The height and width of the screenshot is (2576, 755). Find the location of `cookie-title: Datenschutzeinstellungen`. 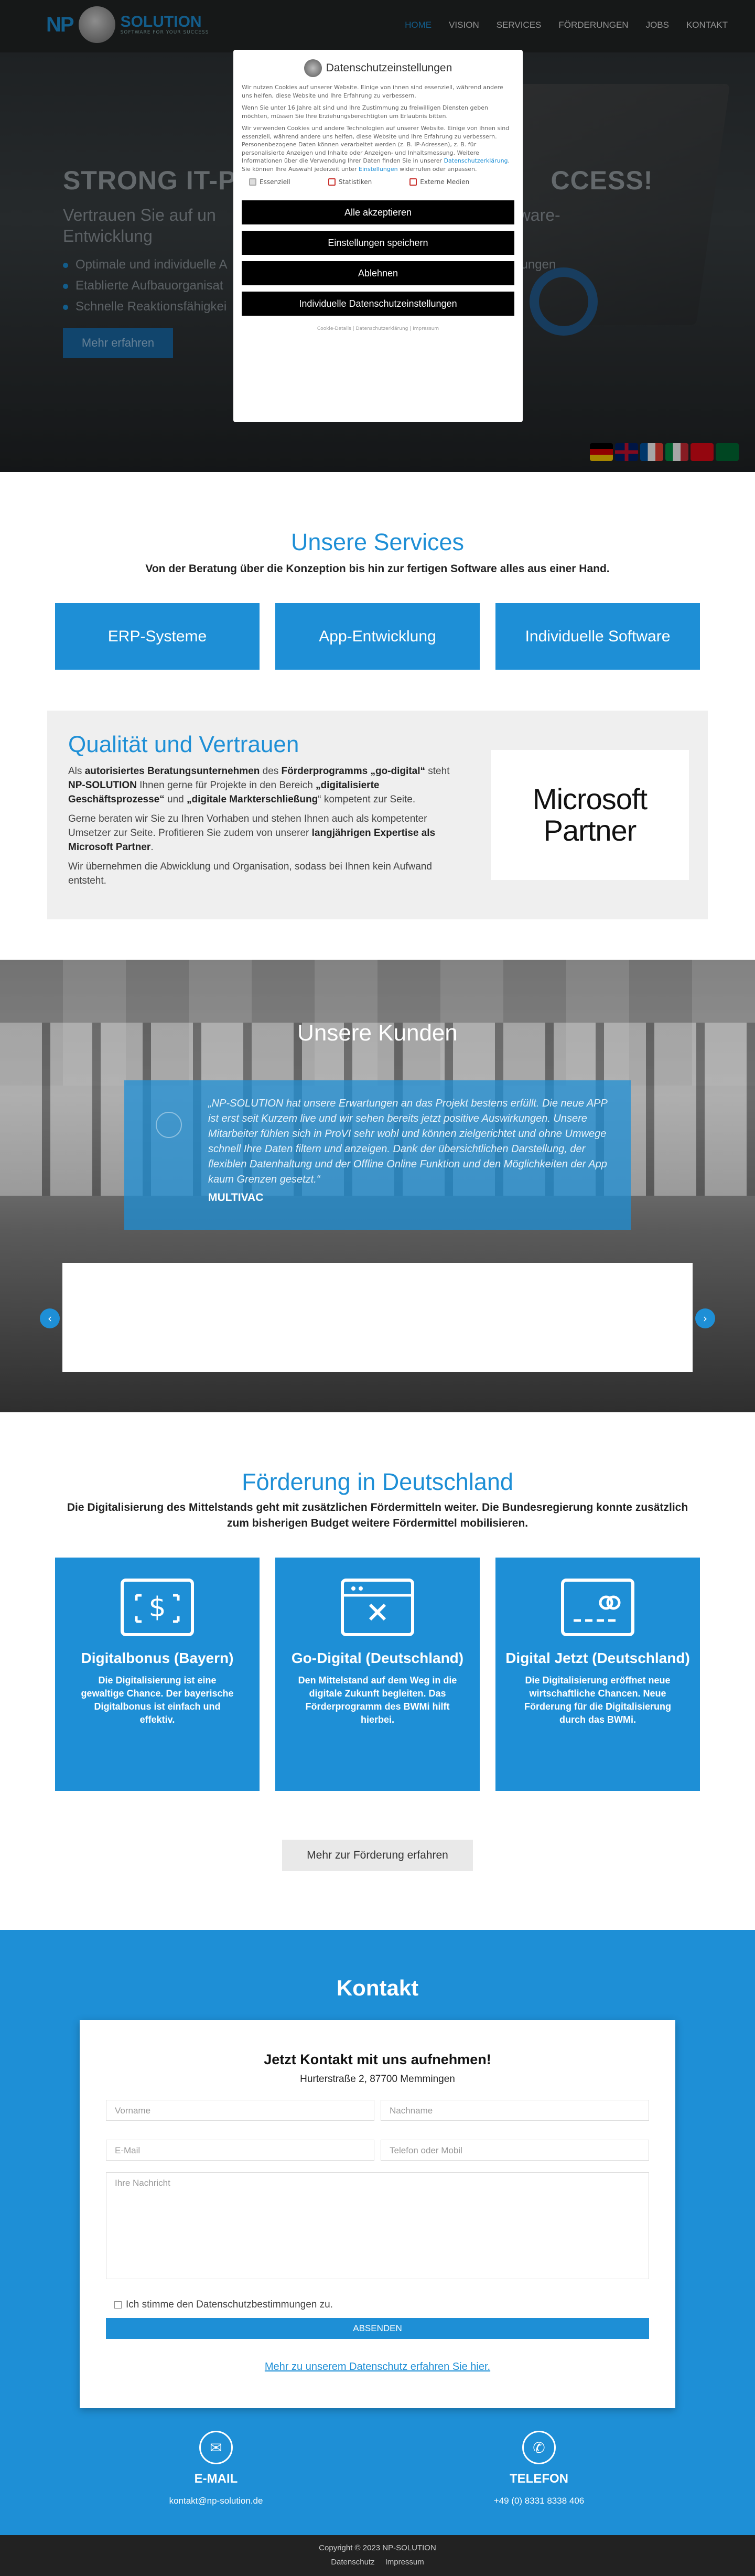

cookie-title: Datenschutzeinstellungen is located at coordinates (389, 68).